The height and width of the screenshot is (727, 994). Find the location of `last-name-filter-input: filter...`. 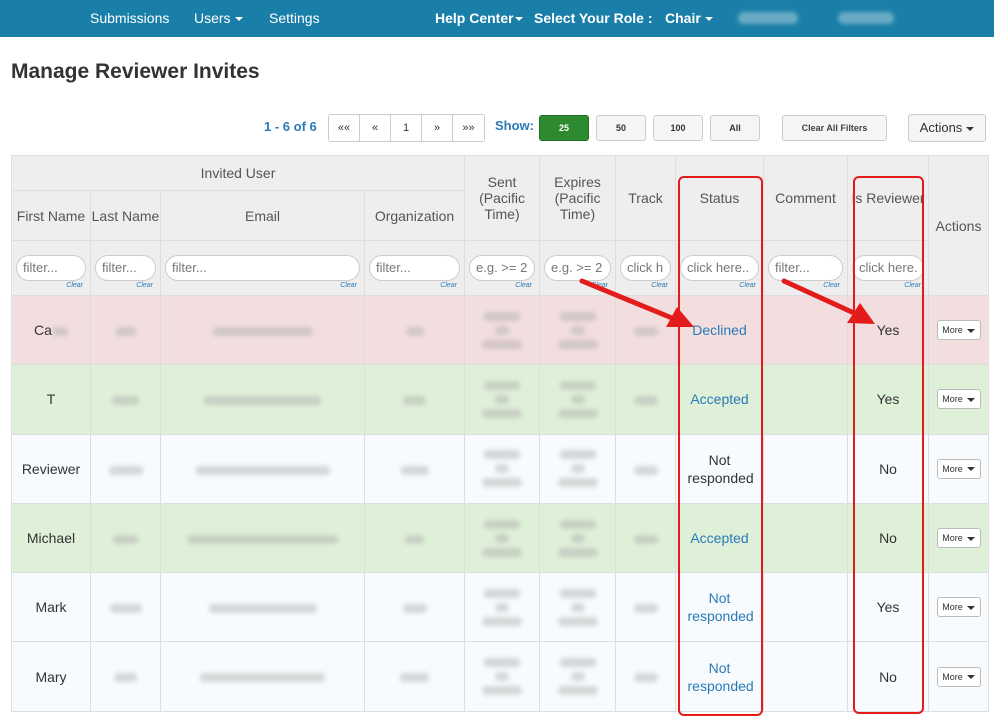

last-name-filter-input: filter... is located at coordinates (125, 268).